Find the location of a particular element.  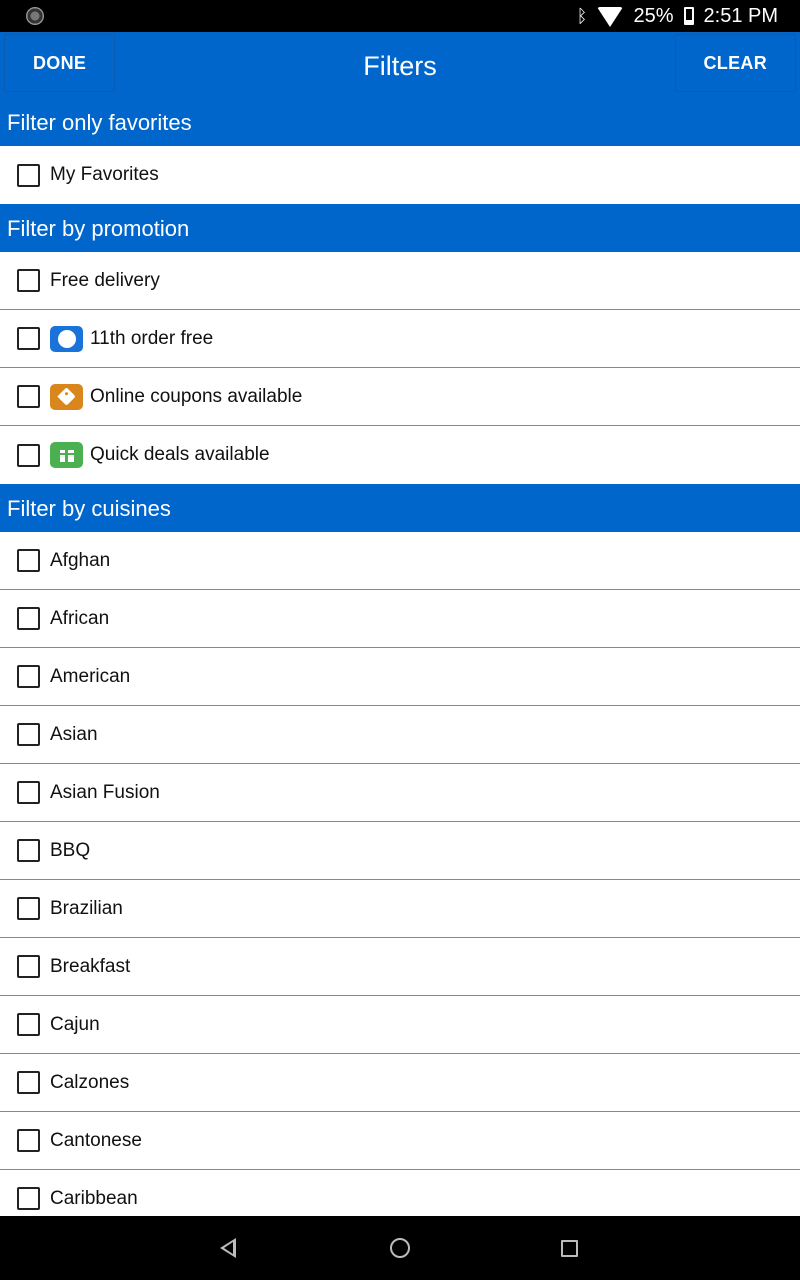

home-icon is located at coordinates (400, 1248).